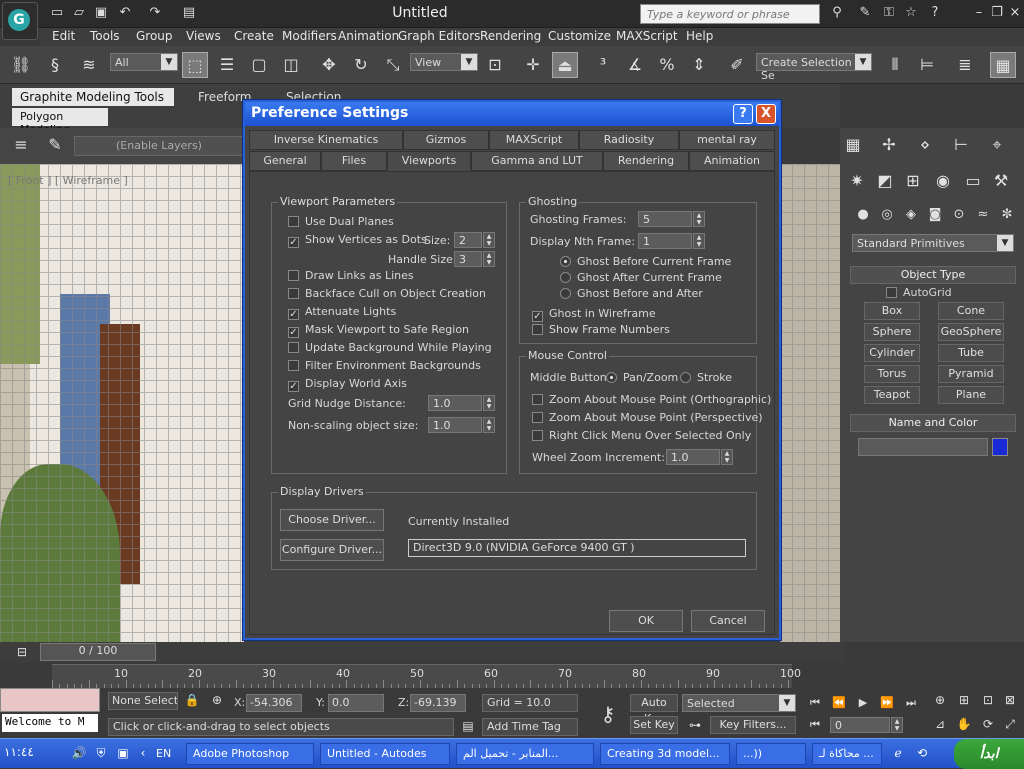 Image resolution: width=1024 pixels, height=769 pixels. Describe the element at coordinates (971, 311) in the screenshot. I see `cone-button: Cone` at that location.